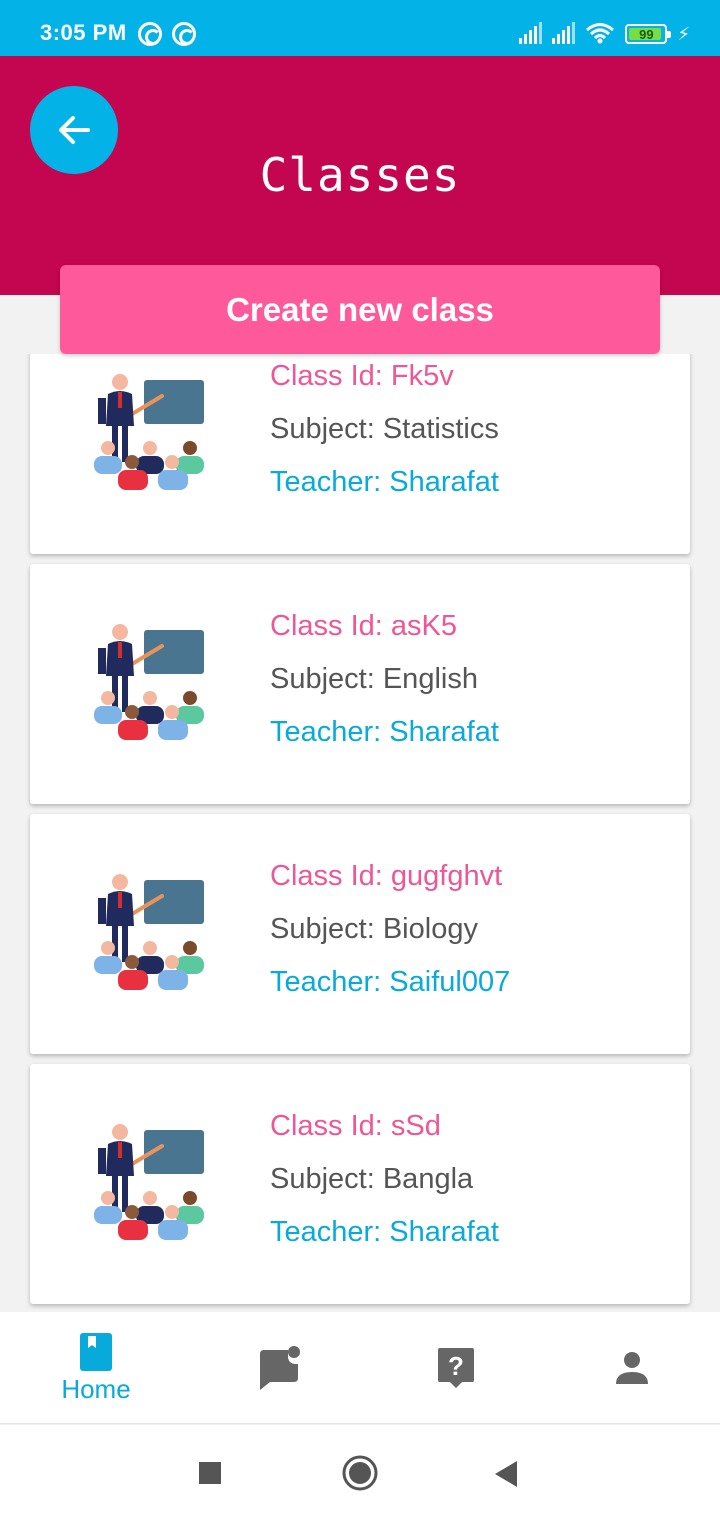  Describe the element at coordinates (362, 376) in the screenshot. I see `class-id-text: Class Id: Fk5v` at that location.